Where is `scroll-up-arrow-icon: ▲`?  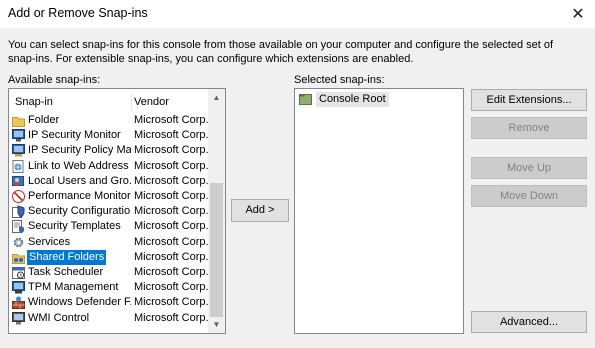 scroll-up-arrow-icon: ▲ is located at coordinates (216, 97).